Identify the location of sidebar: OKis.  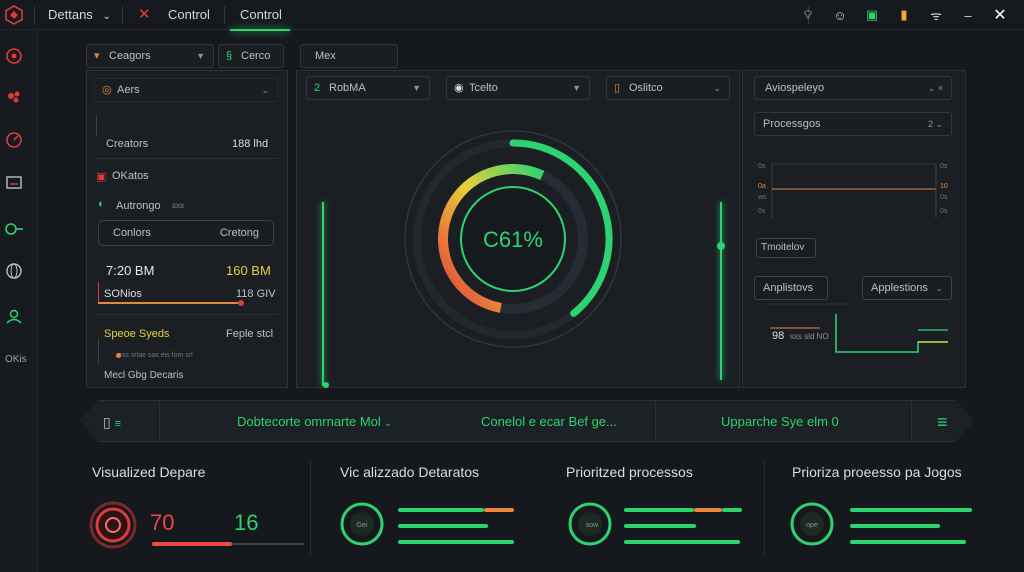
(19, 301).